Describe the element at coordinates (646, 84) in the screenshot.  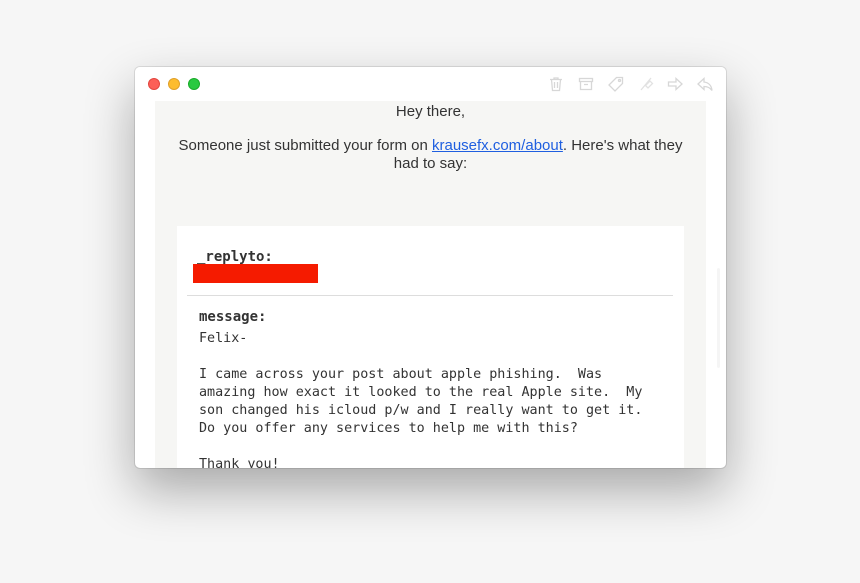
I see `flag-icon` at that location.